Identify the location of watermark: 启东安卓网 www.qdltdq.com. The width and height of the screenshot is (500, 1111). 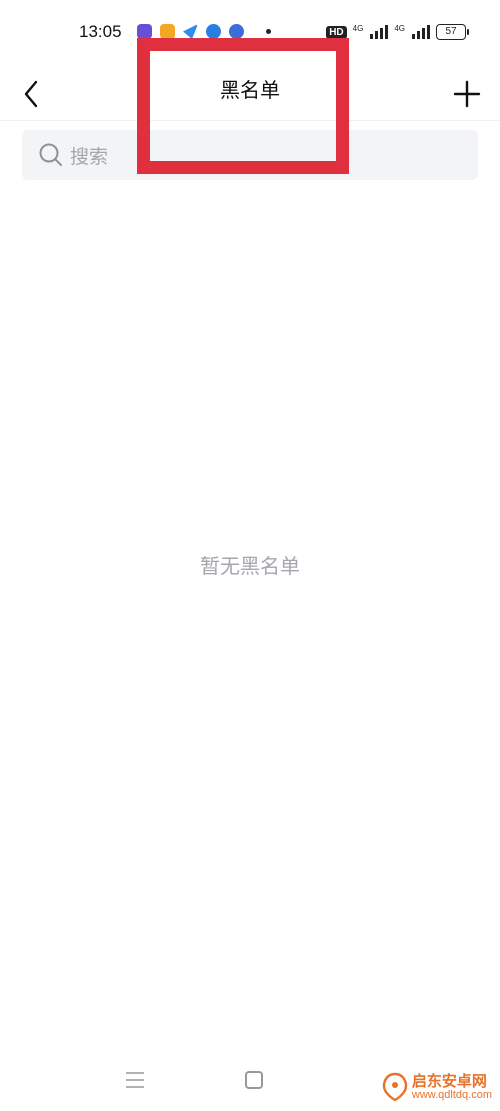
(437, 1087).